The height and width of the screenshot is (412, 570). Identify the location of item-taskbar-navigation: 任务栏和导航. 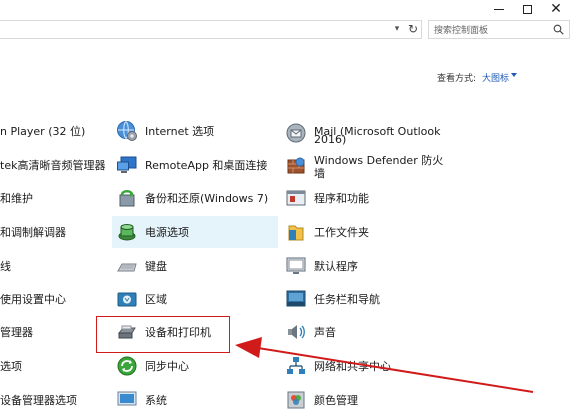
(347, 299).